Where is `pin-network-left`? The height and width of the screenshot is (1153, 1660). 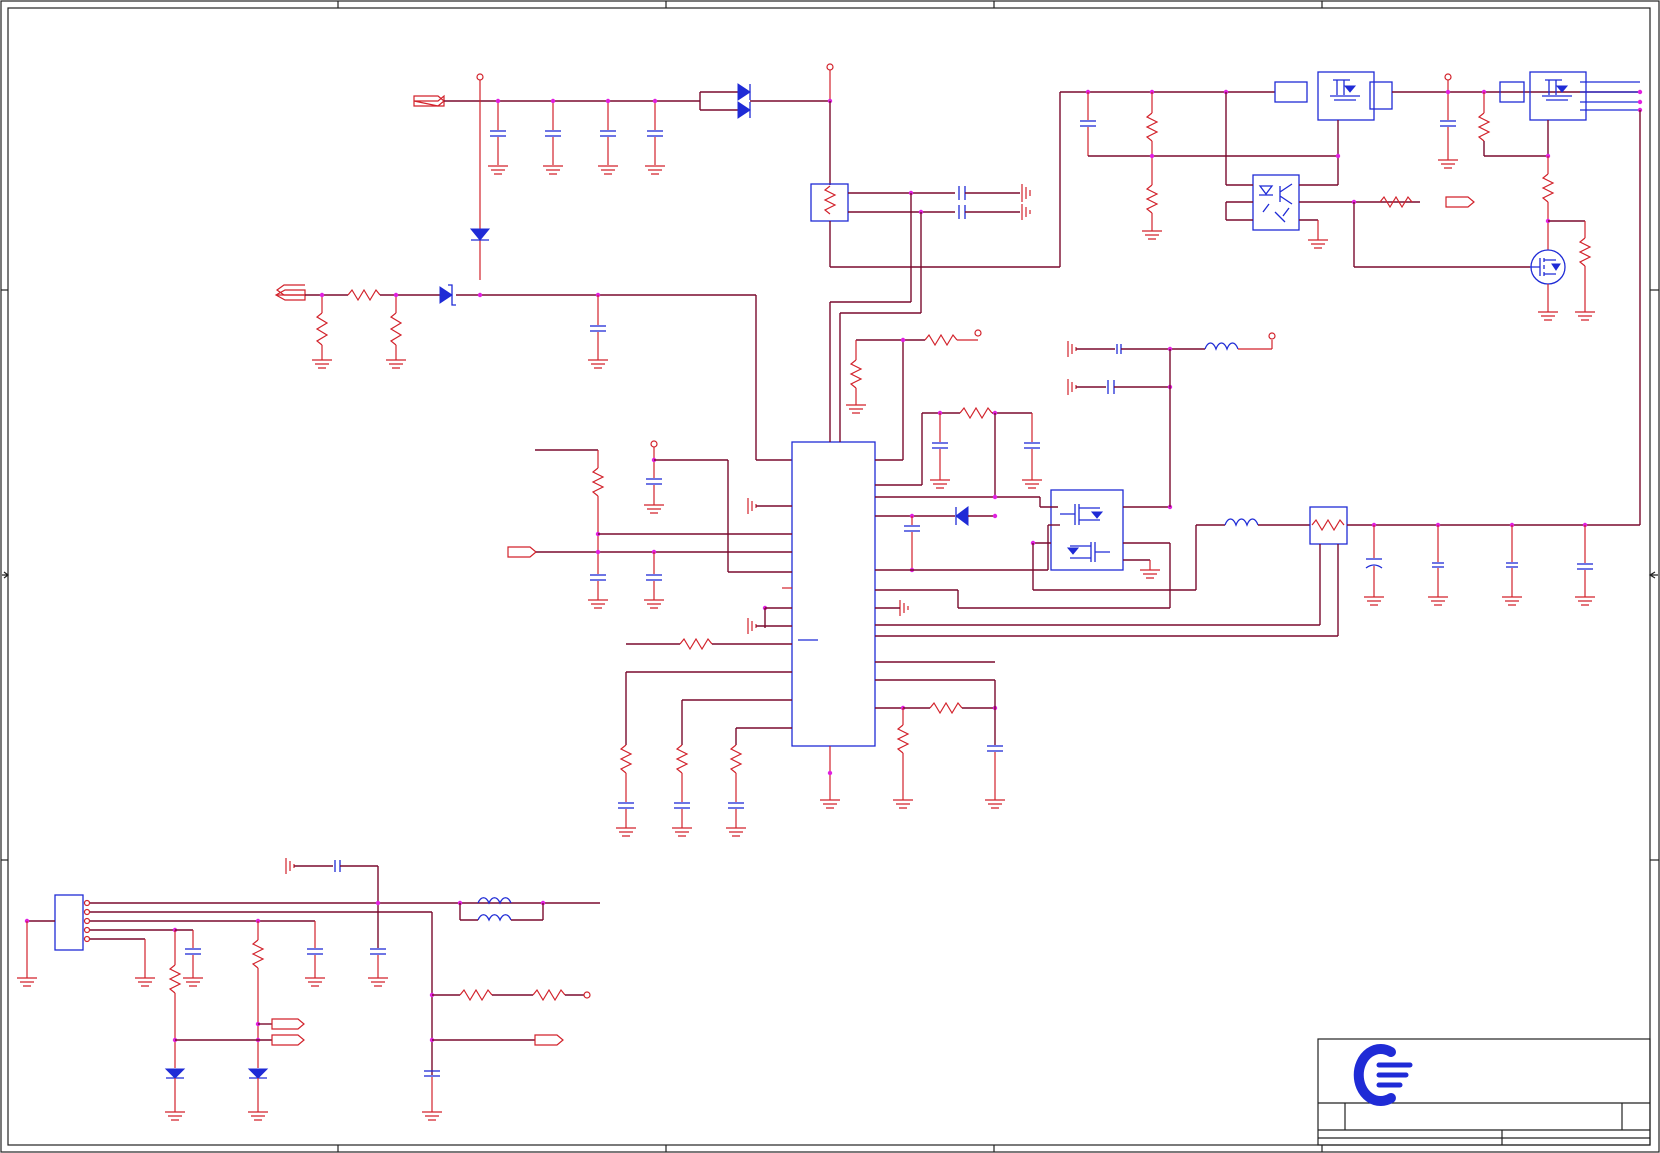
pin-network-left is located at coordinates (756, 638).